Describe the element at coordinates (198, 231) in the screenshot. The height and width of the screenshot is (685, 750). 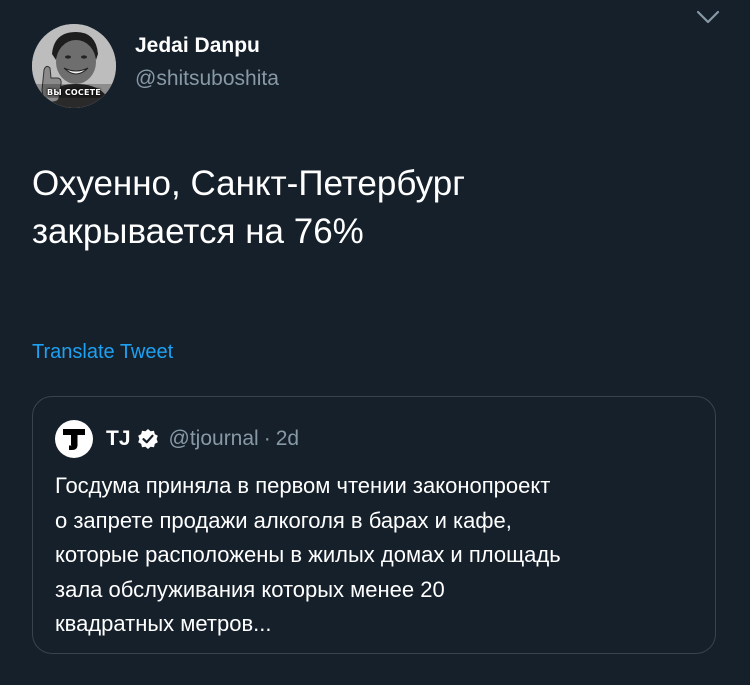
I see `tweet-text-line: закрывается на 76%` at that location.